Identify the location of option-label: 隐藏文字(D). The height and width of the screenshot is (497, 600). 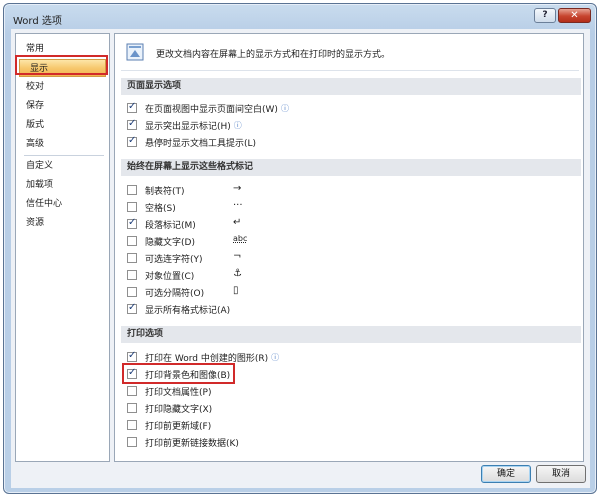
(170, 242).